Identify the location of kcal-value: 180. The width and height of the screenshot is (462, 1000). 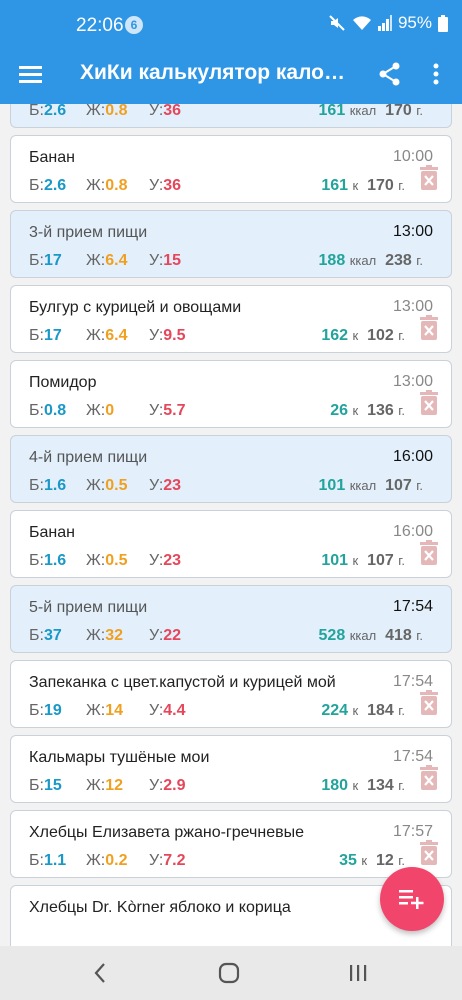
(335, 785).